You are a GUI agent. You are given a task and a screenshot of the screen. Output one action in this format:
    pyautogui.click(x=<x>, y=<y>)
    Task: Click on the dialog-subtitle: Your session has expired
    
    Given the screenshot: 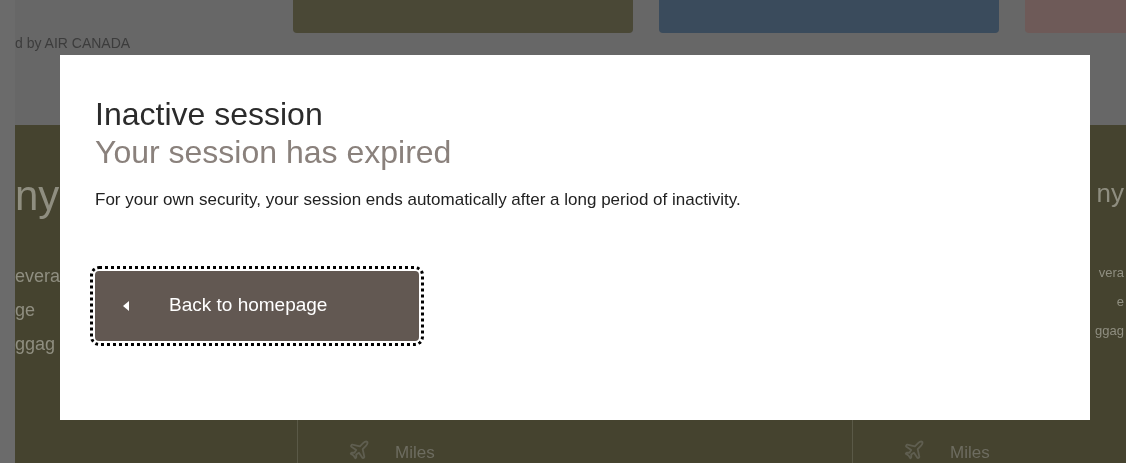 What is the action you would take?
    pyautogui.click(x=273, y=152)
    